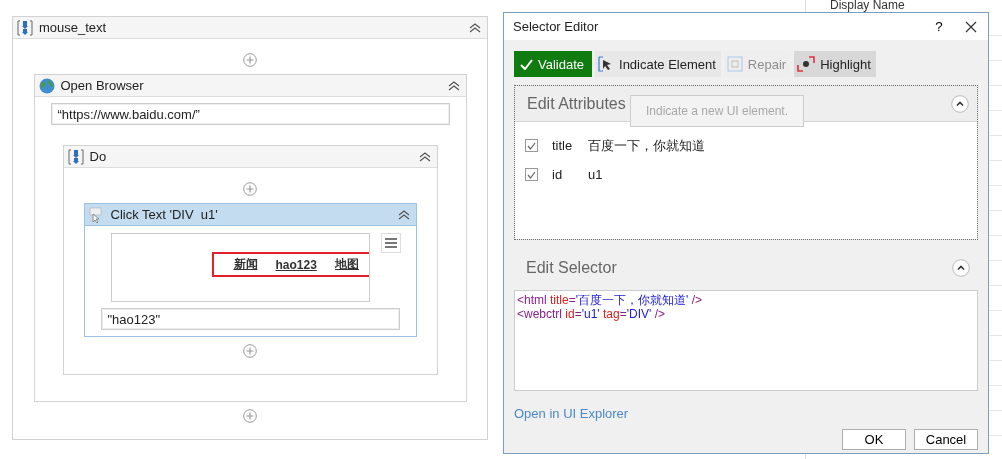 The height and width of the screenshot is (459, 1002). Describe the element at coordinates (73, 27) in the screenshot. I see `activity-title: mouse_text` at that location.